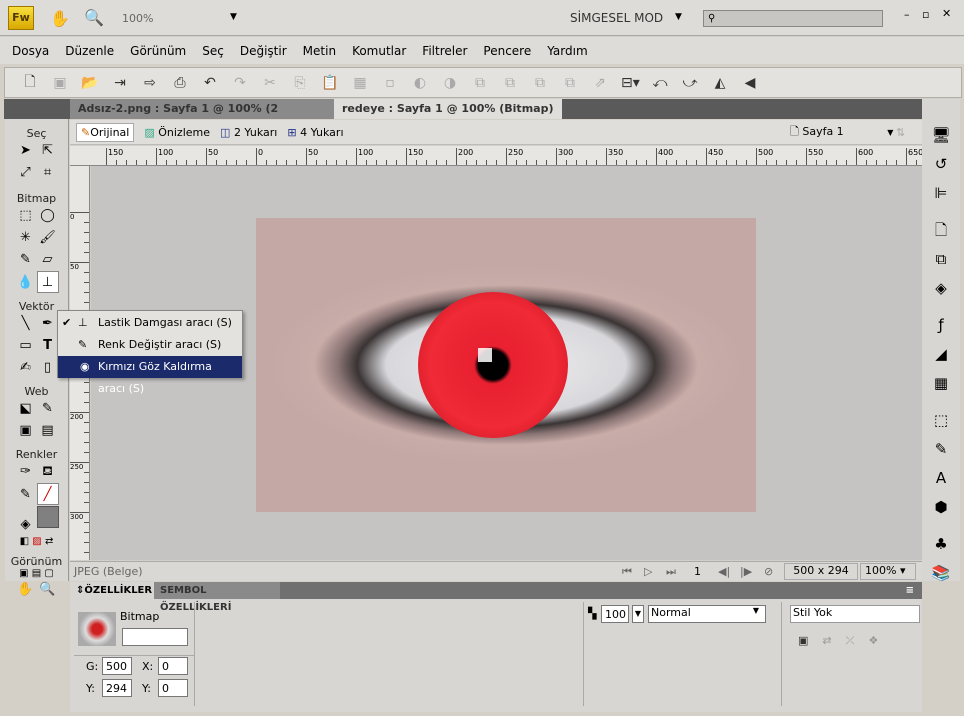 The height and width of the screenshot is (716, 964). I want to click on view-4up-button: ⊞ 4 Yukarı, so click(315, 132).